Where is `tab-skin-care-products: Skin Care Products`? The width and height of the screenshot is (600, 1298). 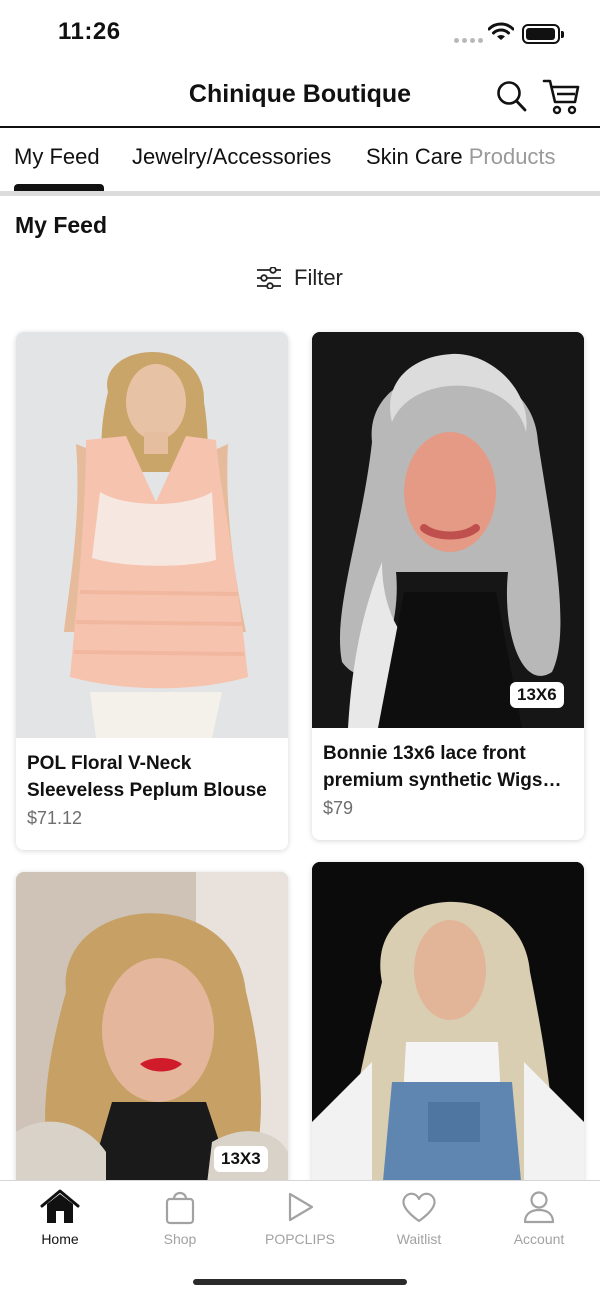
tab-skin-care-products: Skin Care Products is located at coordinates (461, 157).